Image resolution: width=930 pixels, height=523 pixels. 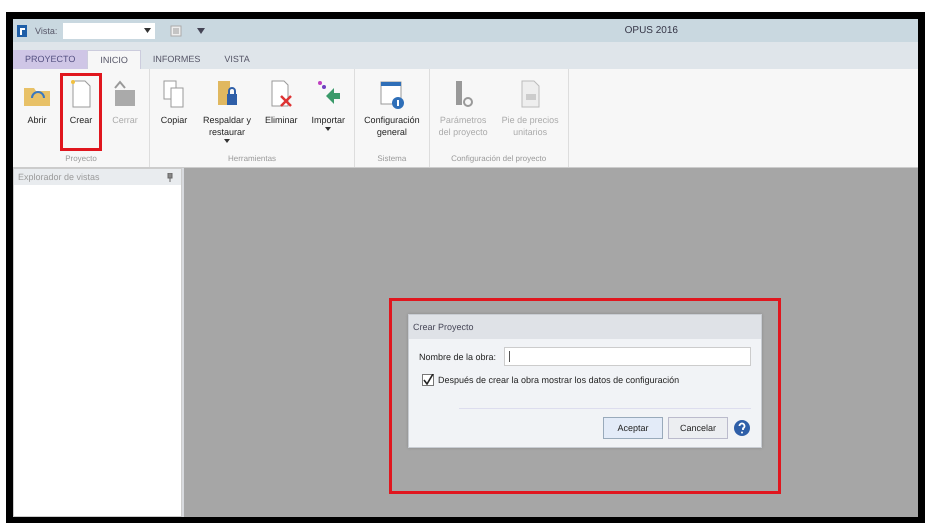 I want to click on field-label: Nombre de la obra:, so click(x=457, y=357).